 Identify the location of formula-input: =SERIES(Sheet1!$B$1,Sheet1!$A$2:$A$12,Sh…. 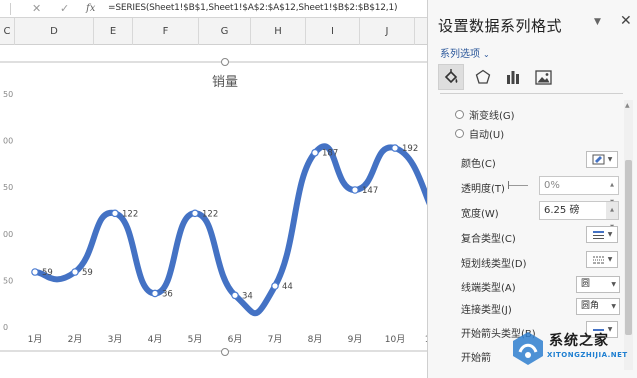
(252, 8).